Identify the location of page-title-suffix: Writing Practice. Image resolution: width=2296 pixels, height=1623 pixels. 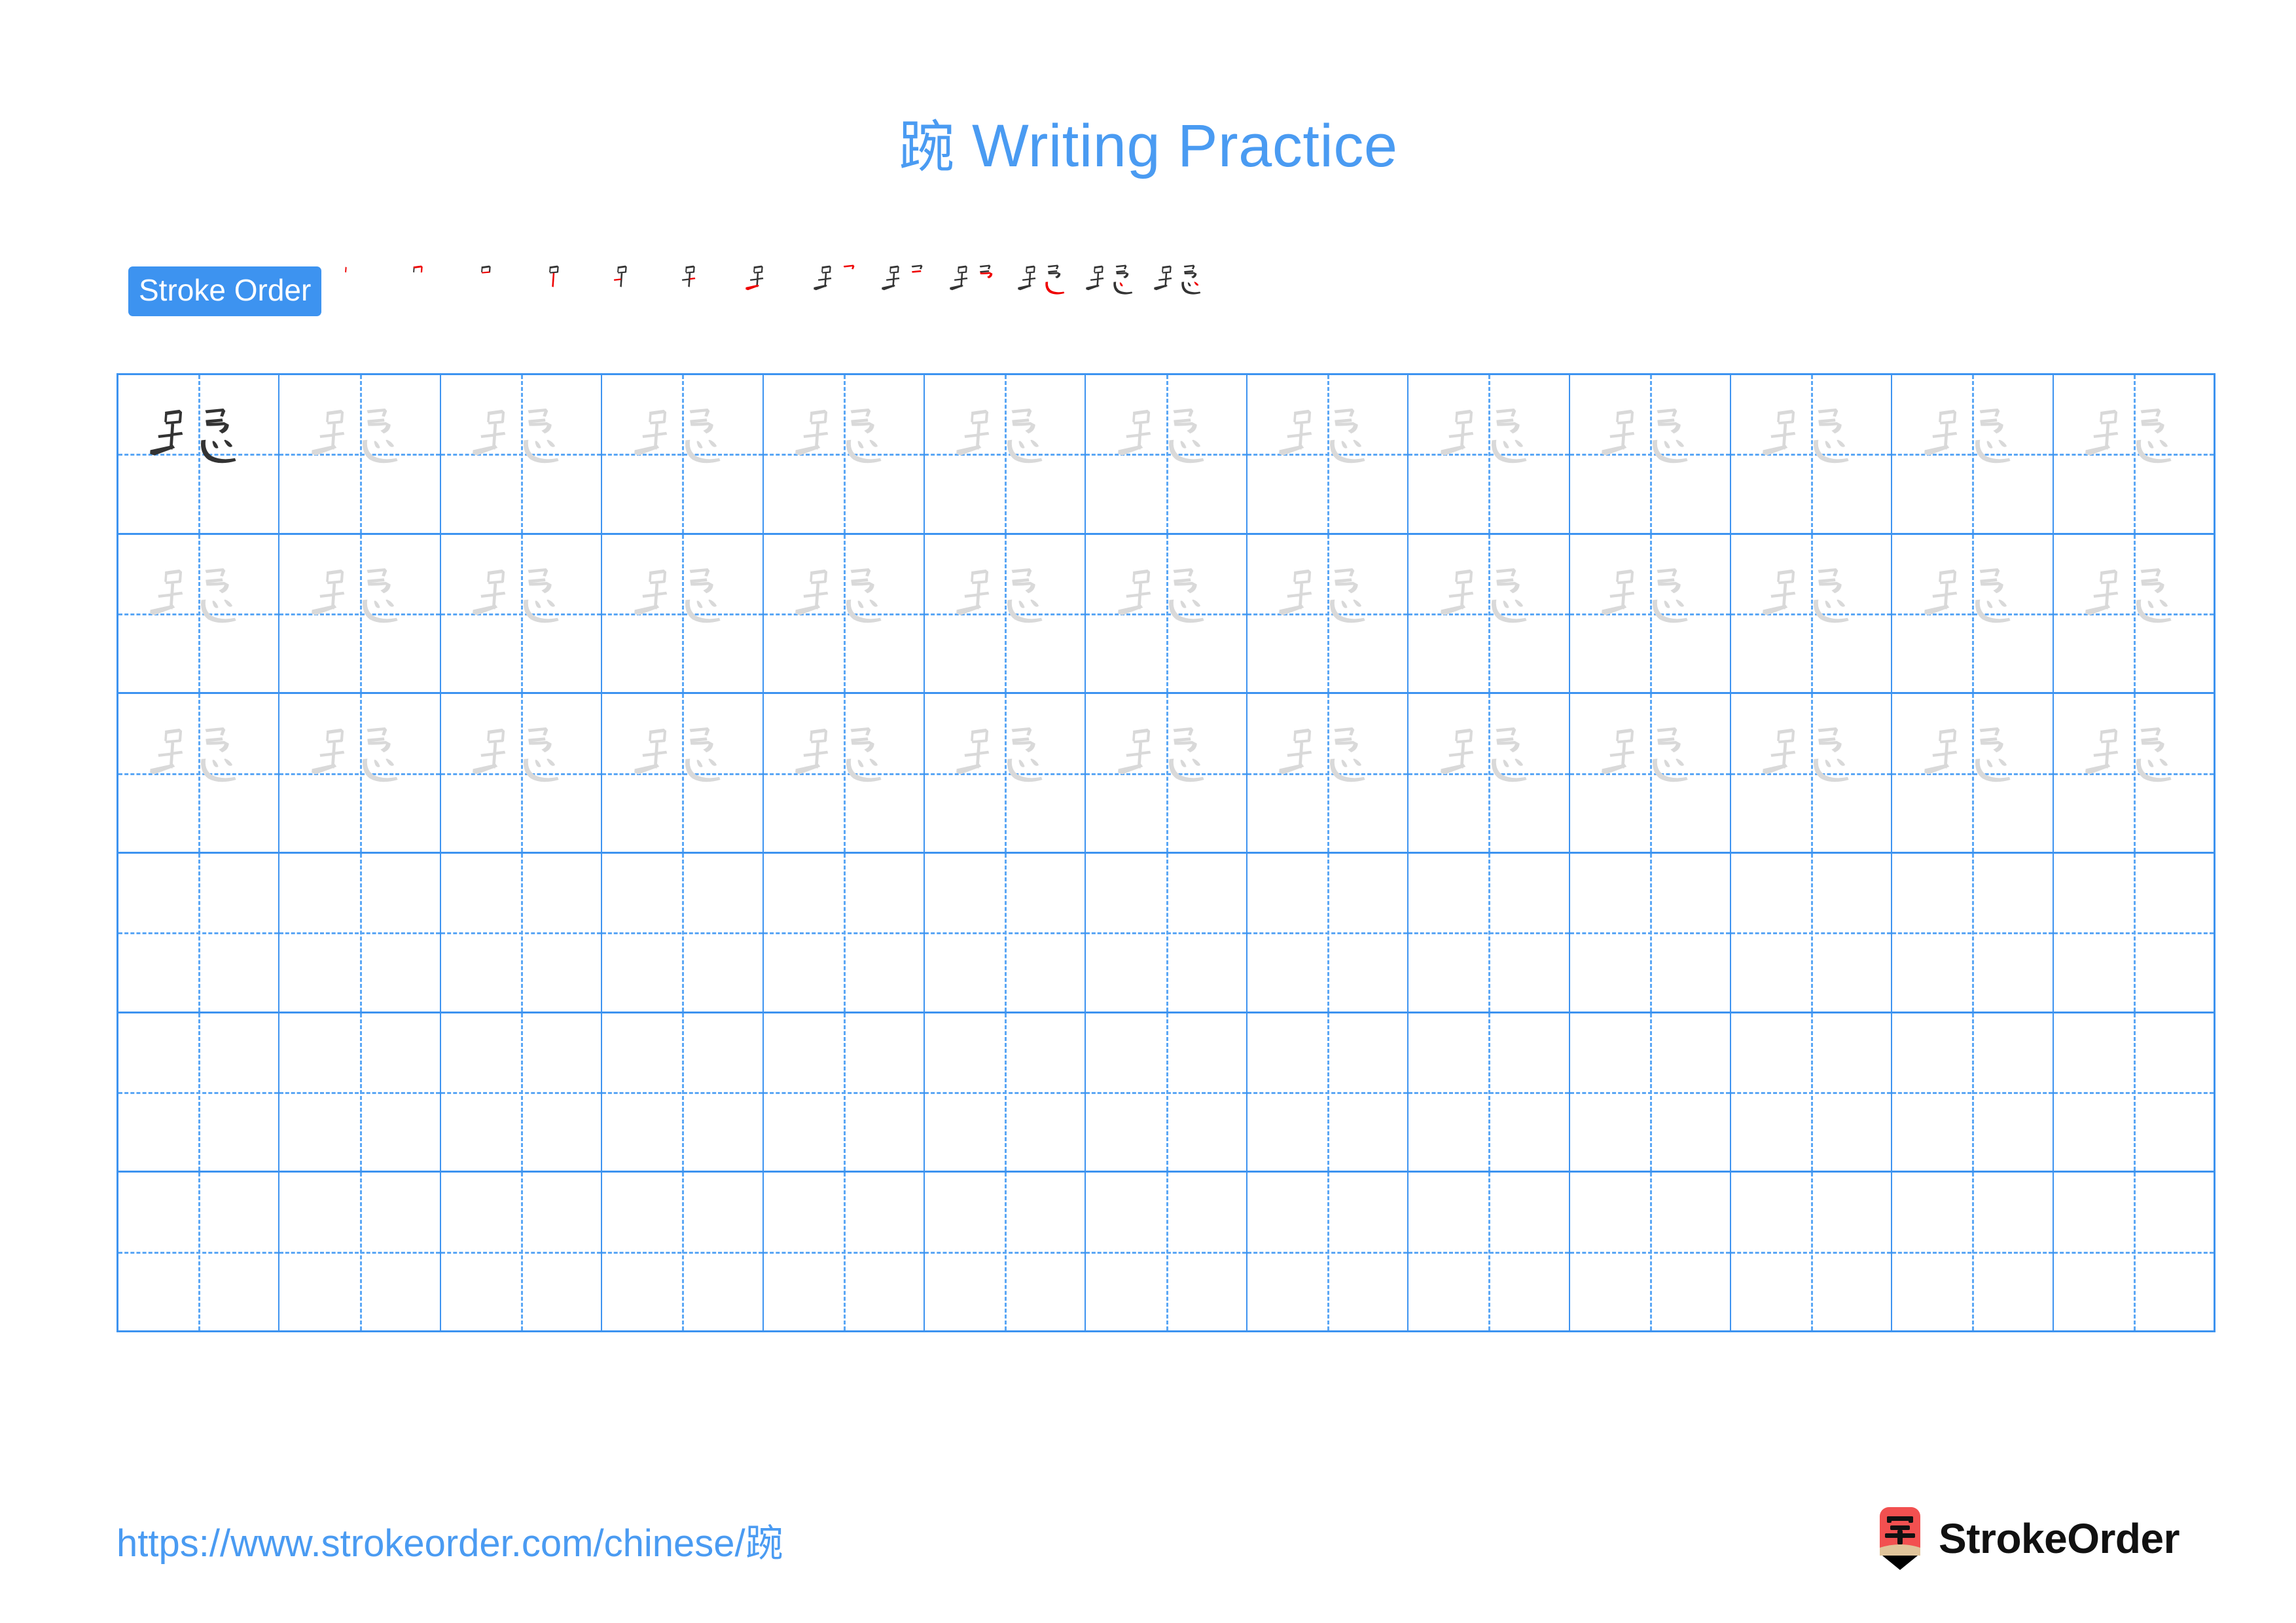
(1176, 146).